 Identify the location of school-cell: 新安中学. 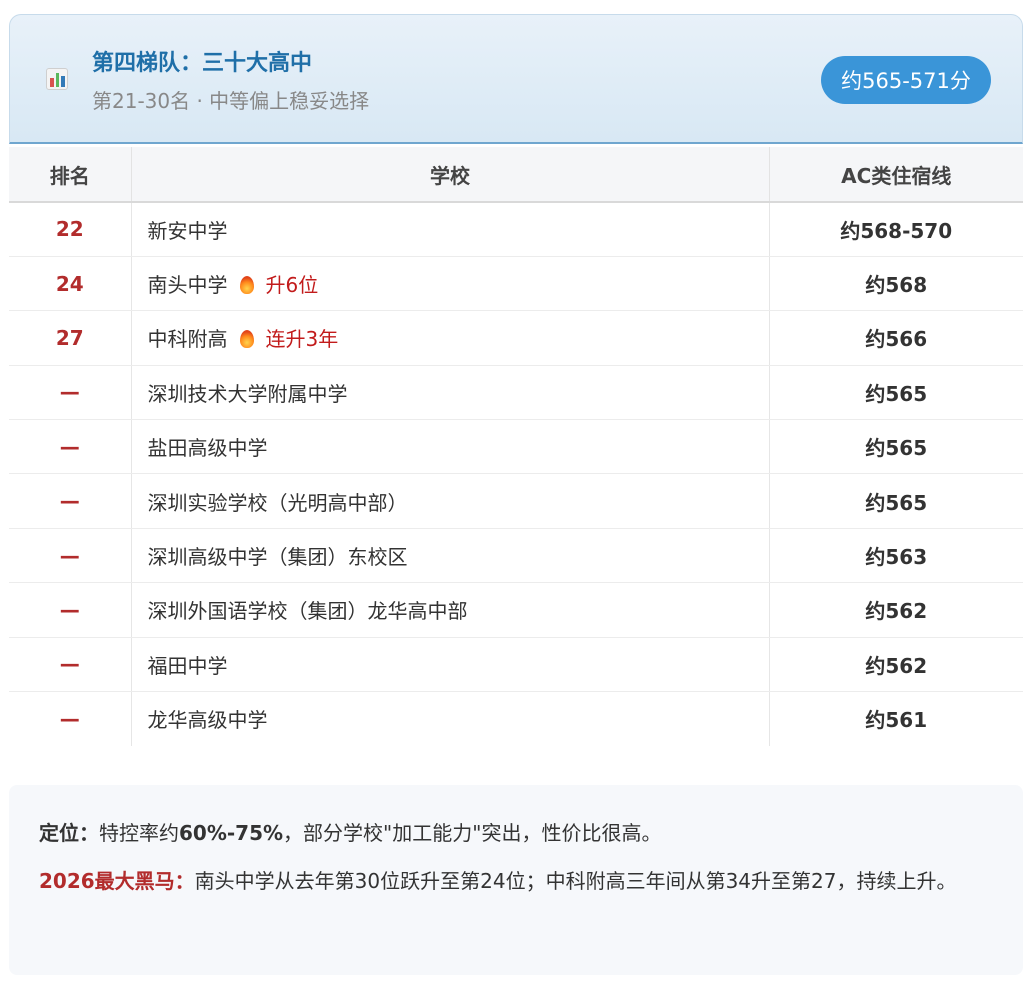
(450, 229).